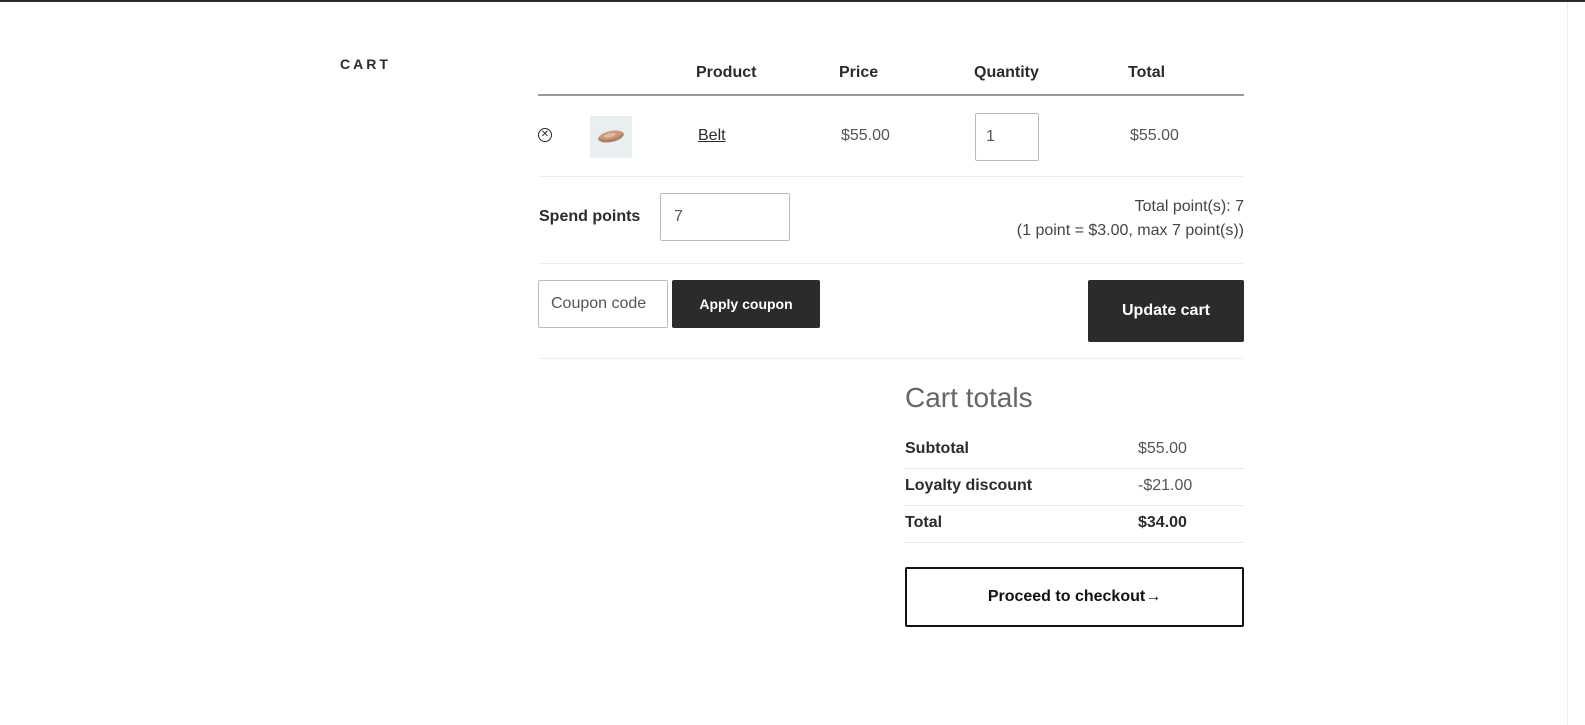 The image size is (1585, 725). I want to click on points-rate-text: (1 point = $3.00, max 7 point(s)), so click(1130, 230).